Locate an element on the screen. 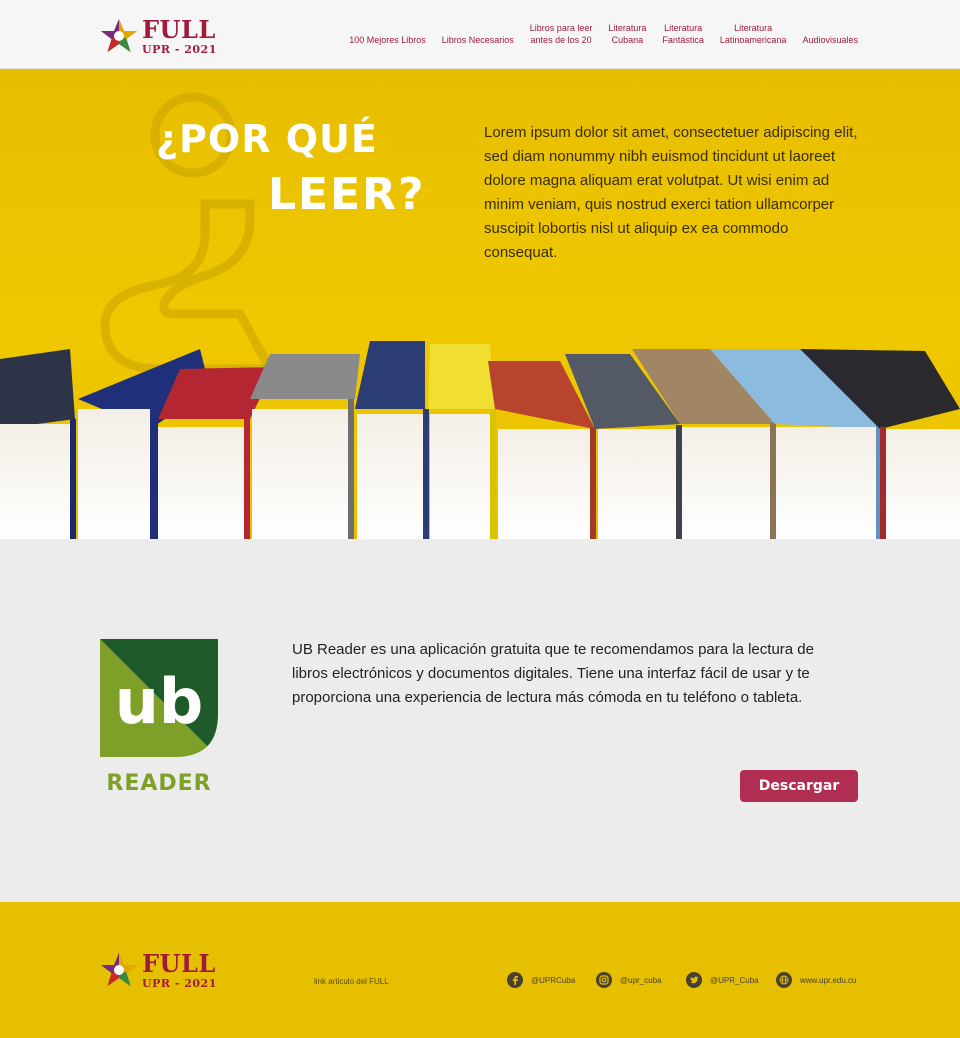 This screenshot has height=1038, width=960. social-twitter: @UPR_Cuba is located at coordinates (722, 980).